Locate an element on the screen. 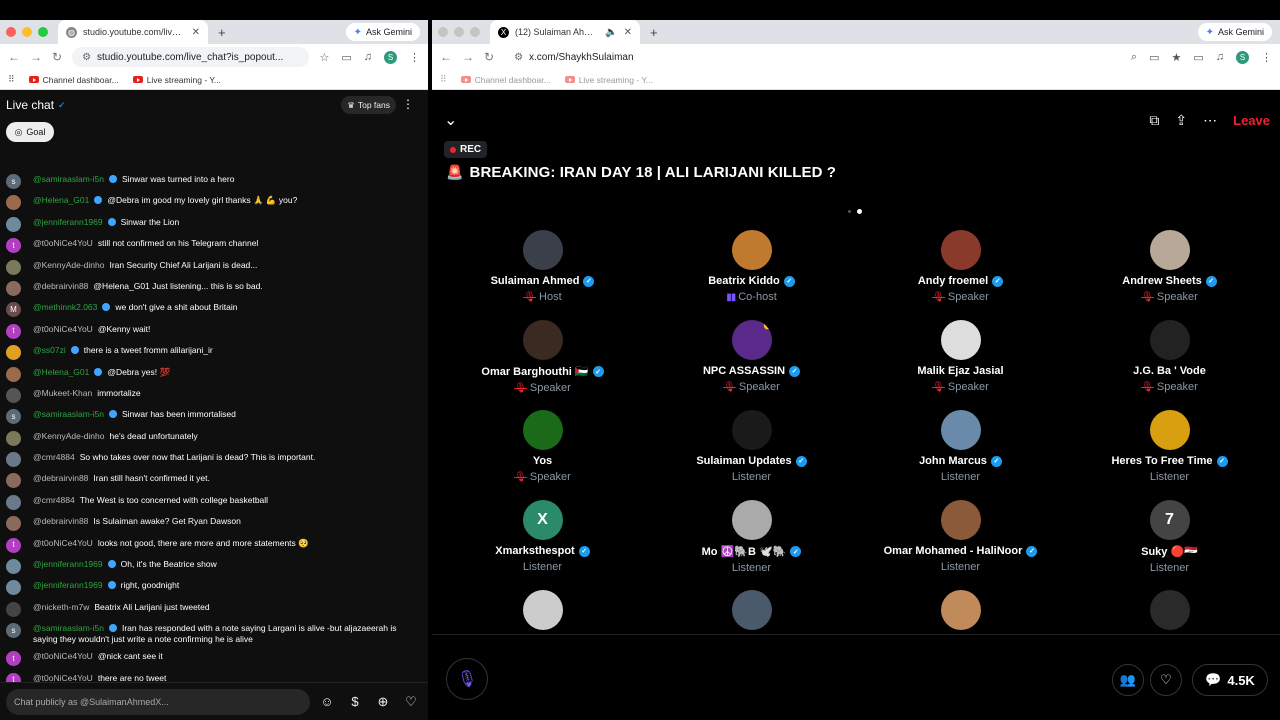  speaker-icon: 🔈 is located at coordinates (611, 32).